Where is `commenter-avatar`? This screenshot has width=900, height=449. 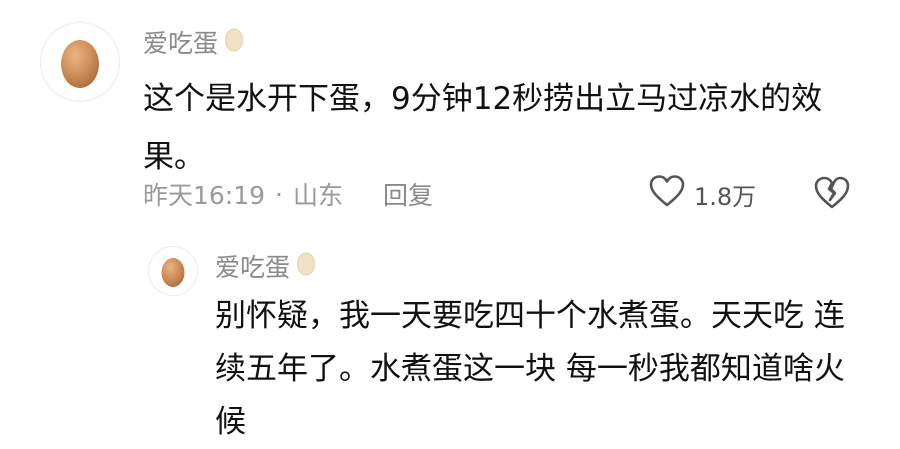
commenter-avatar is located at coordinates (80, 62).